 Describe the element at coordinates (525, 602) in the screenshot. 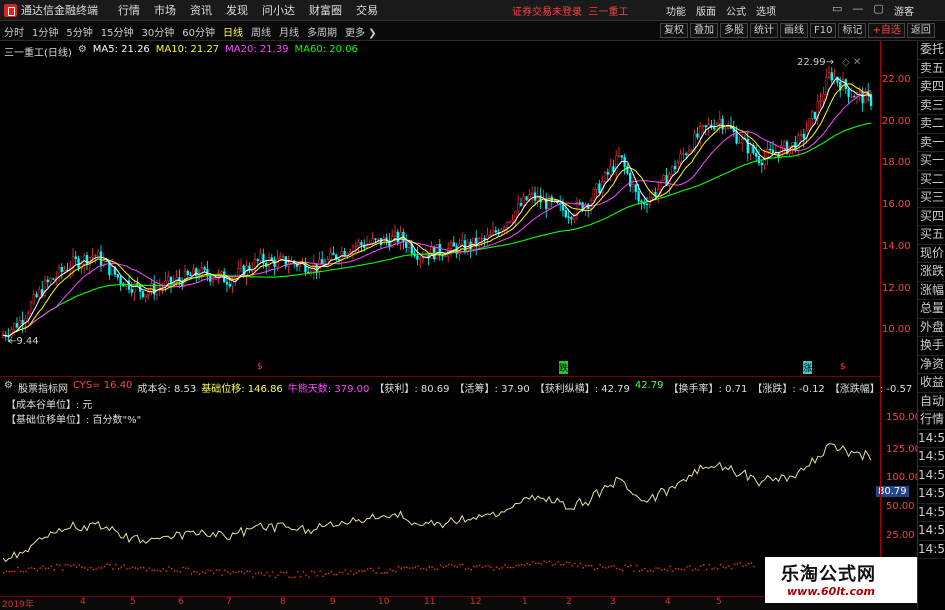

I see `date-tick: 1` at that location.